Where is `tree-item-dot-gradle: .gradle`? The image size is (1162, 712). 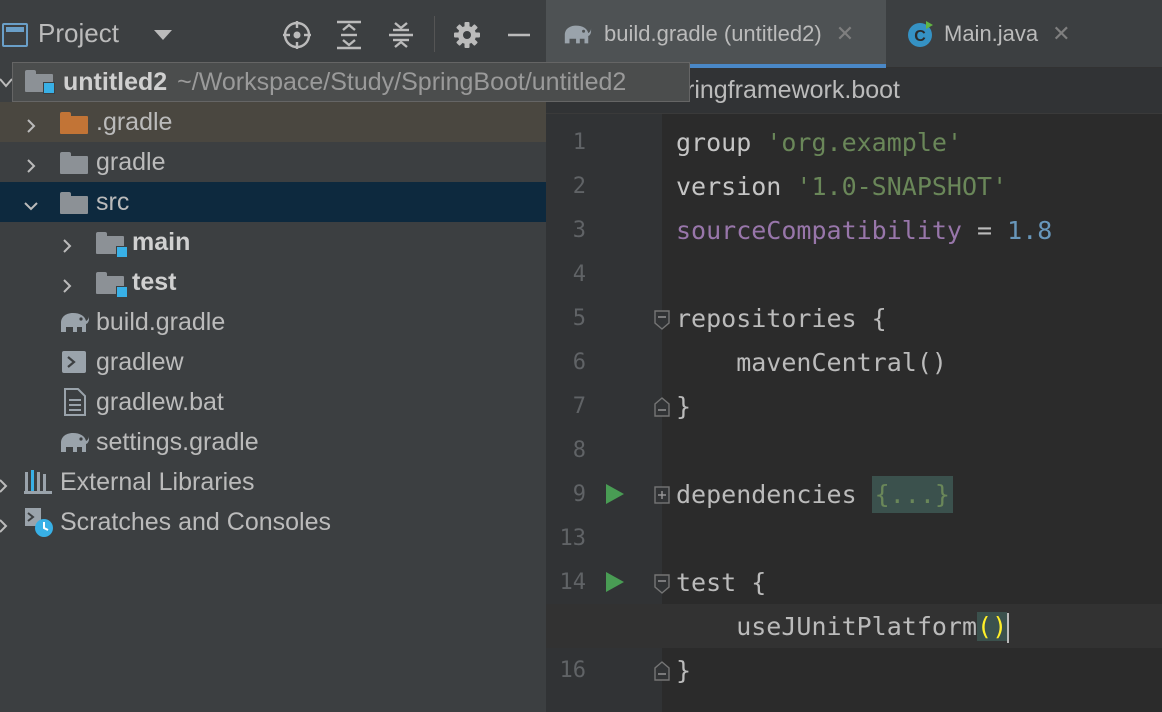 tree-item-dot-gradle: .gradle is located at coordinates (273, 122).